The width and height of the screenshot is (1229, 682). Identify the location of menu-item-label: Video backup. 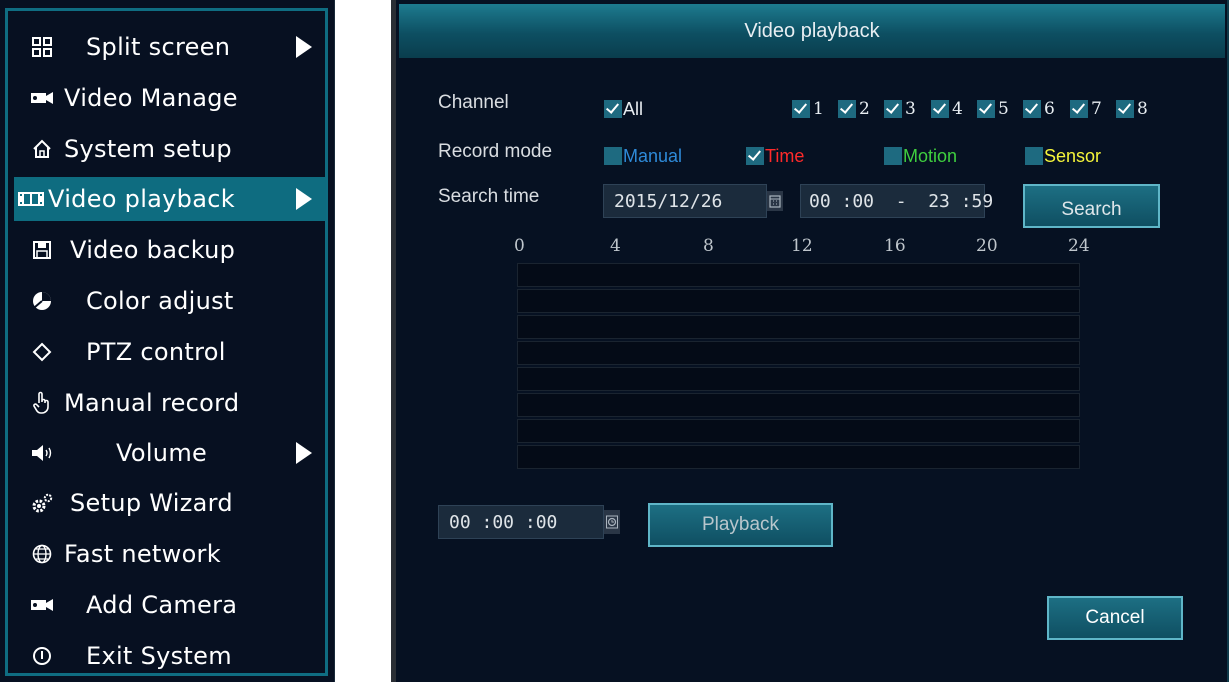
(153, 250).